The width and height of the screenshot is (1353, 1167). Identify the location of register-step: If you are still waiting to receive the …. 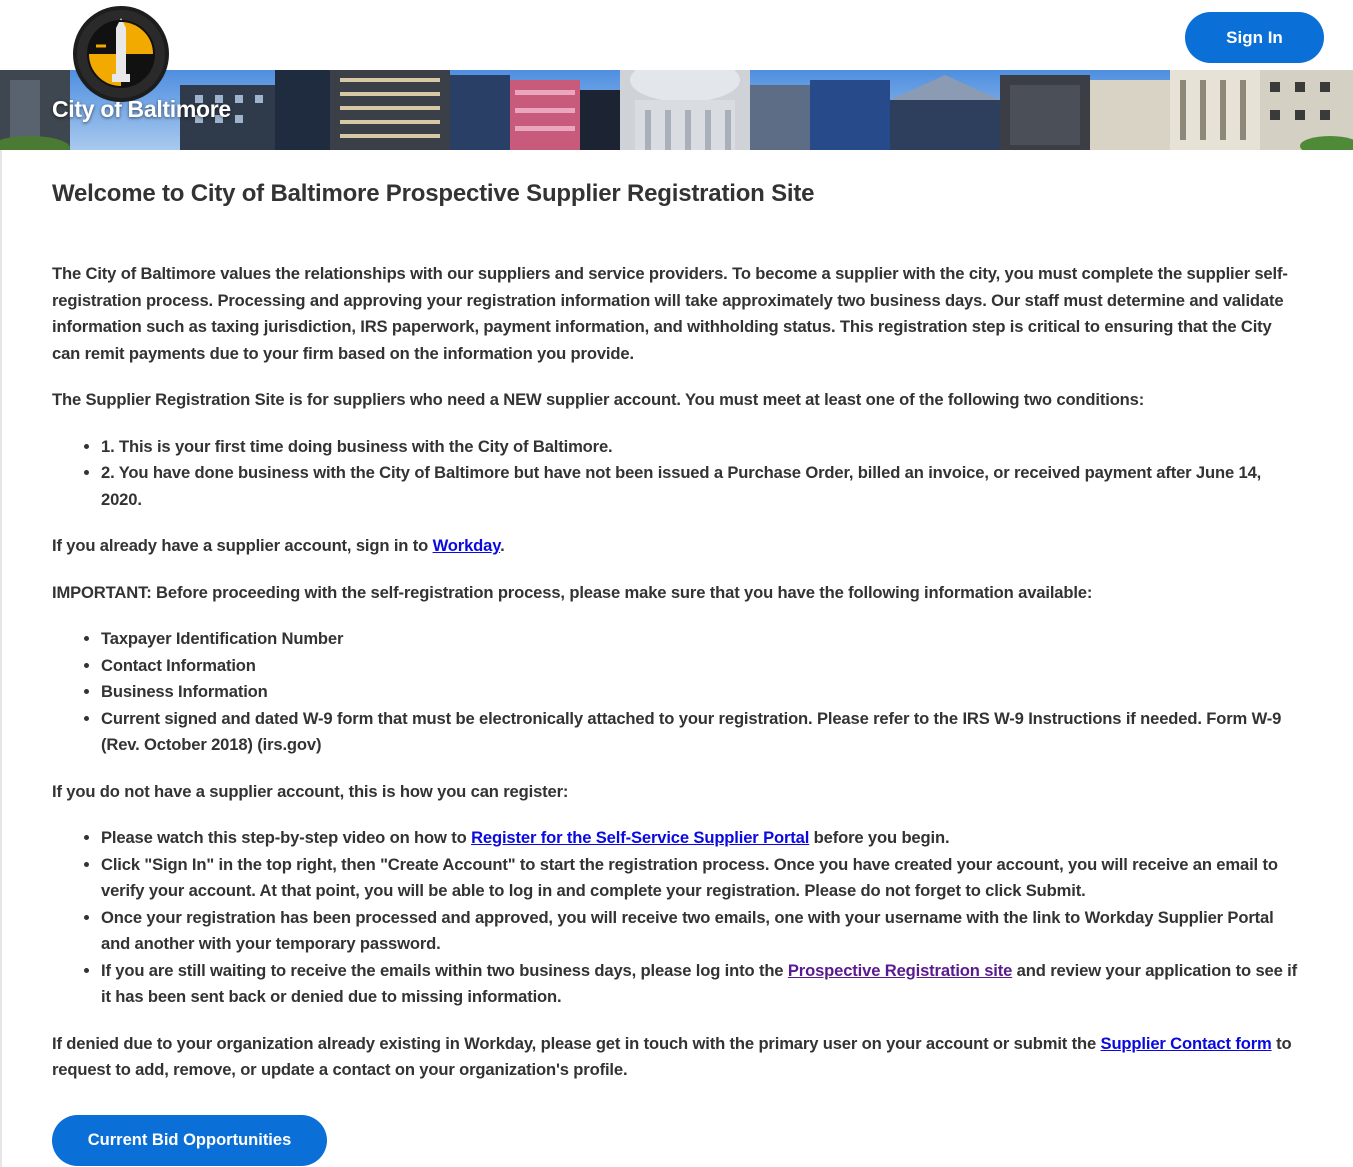
(699, 984).